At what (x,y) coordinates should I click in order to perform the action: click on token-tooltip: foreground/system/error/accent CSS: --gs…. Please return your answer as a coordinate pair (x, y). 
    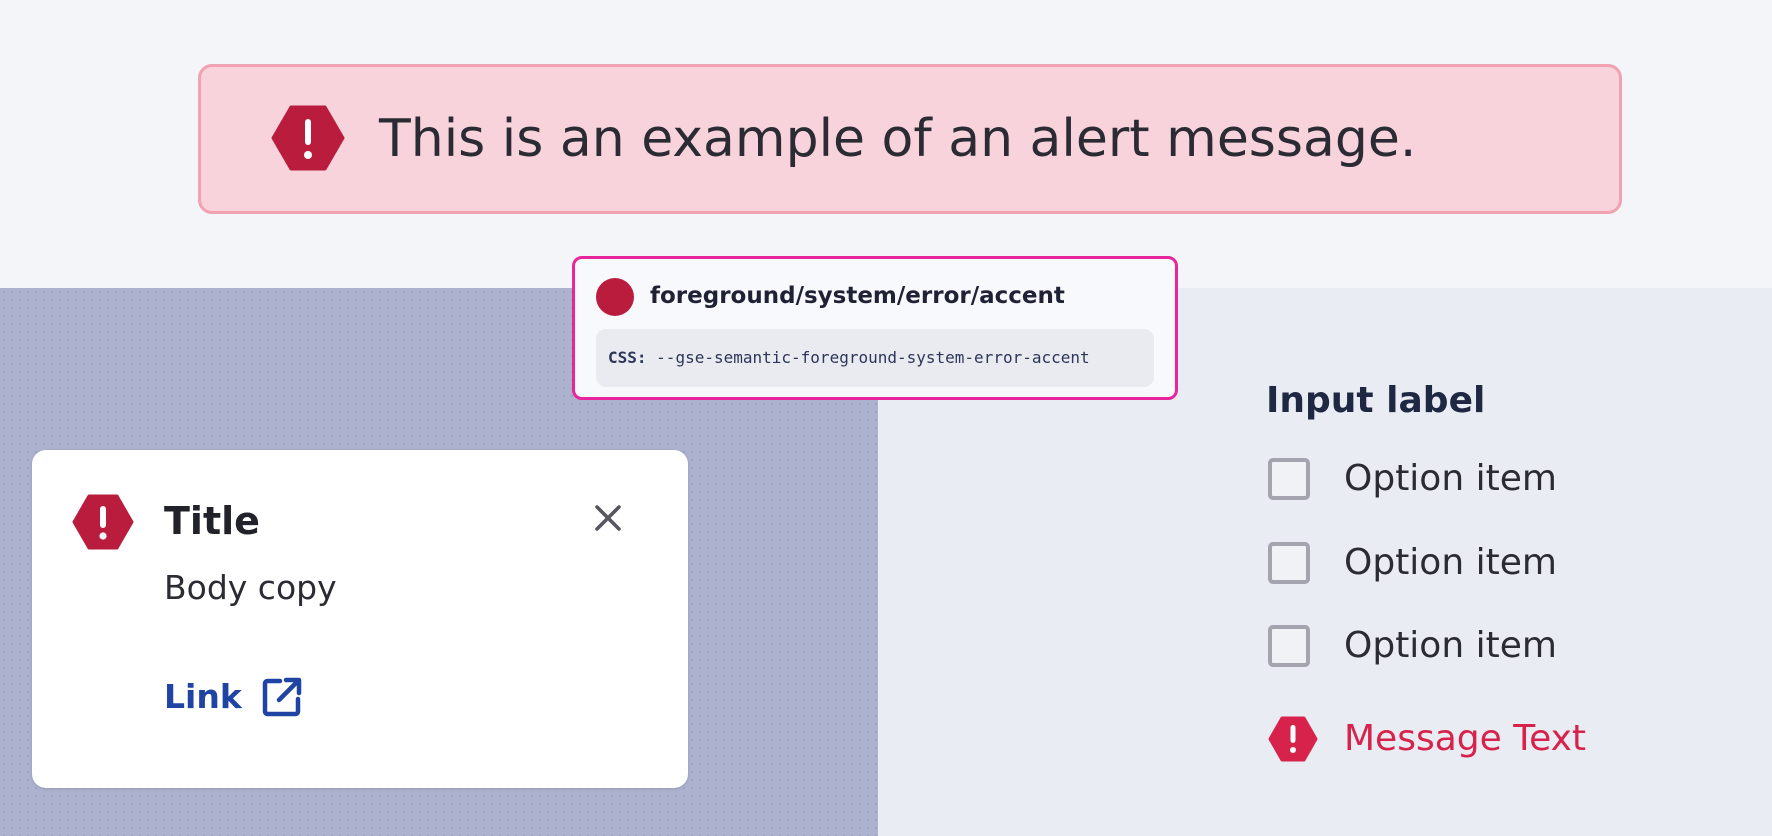
    Looking at the image, I should click on (875, 328).